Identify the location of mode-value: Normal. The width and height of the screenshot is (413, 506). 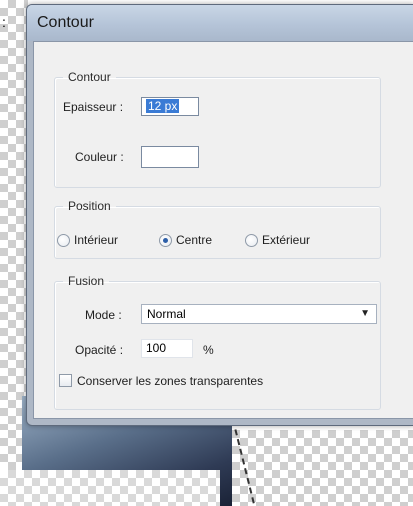
(166, 314).